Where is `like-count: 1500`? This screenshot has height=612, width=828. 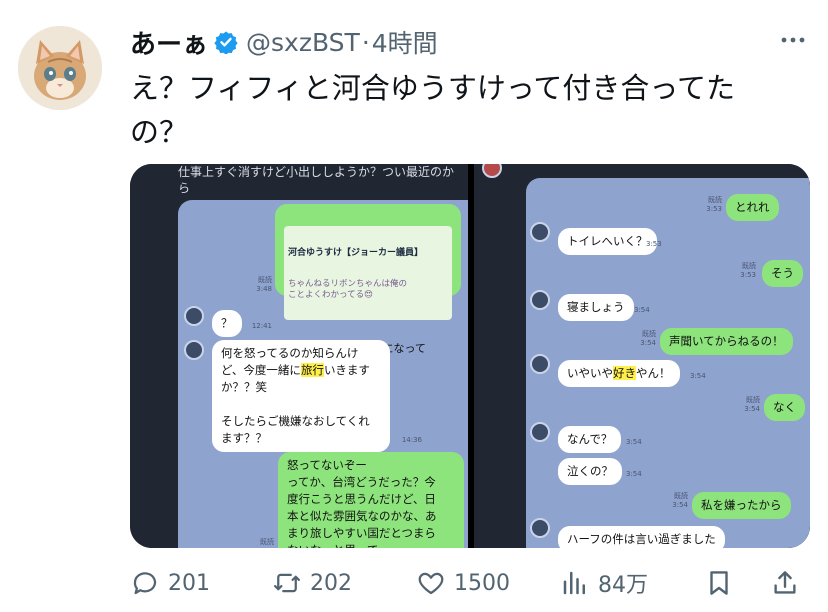 like-count: 1500 is located at coordinates (482, 583).